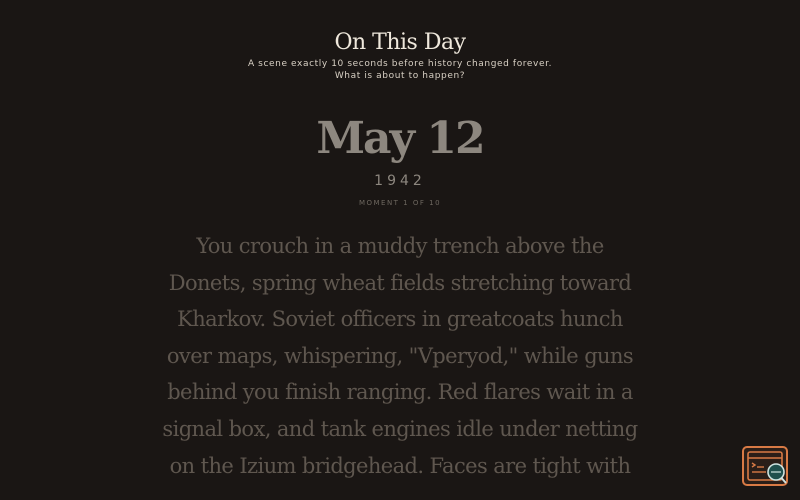  I want to click on subtitle-line-2: What is about to happen?, so click(400, 76).